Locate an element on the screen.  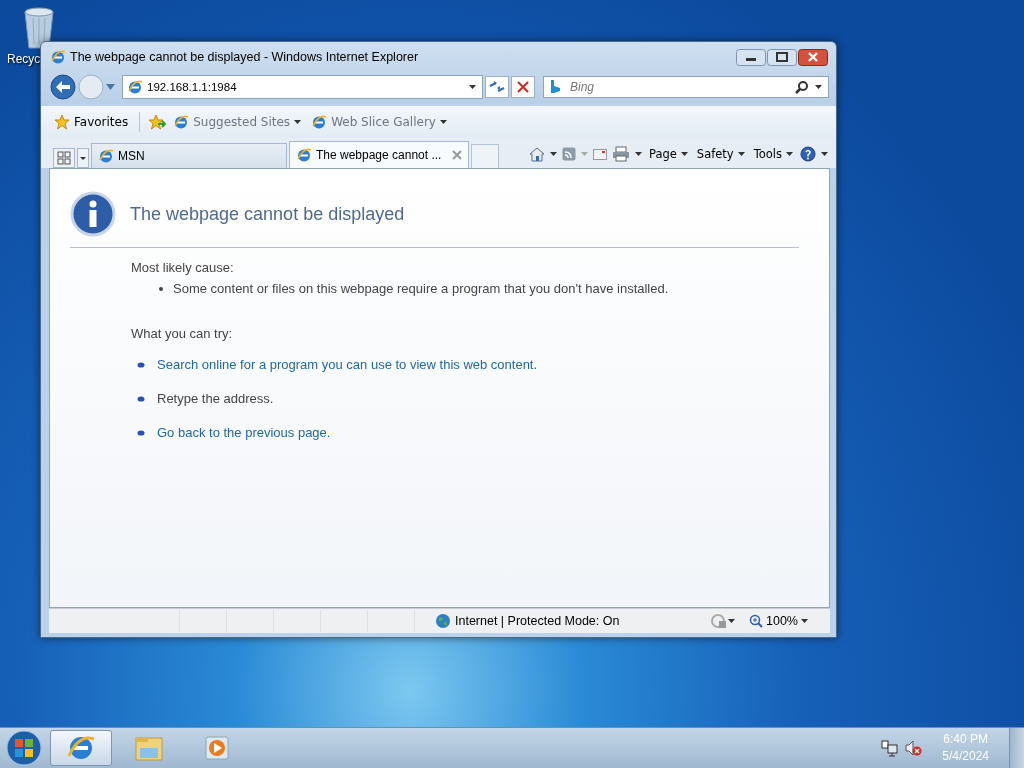
help-icon is located at coordinates (808, 154).